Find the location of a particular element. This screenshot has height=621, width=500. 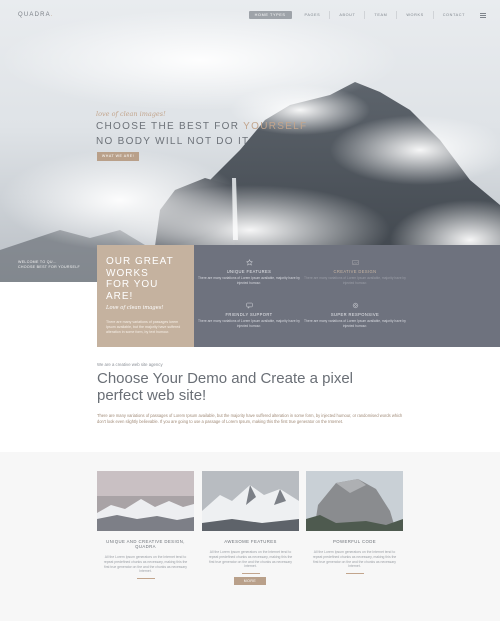

hero-headline-line2: NO BODY WILL NOT DO IT is located at coordinates (173, 141).